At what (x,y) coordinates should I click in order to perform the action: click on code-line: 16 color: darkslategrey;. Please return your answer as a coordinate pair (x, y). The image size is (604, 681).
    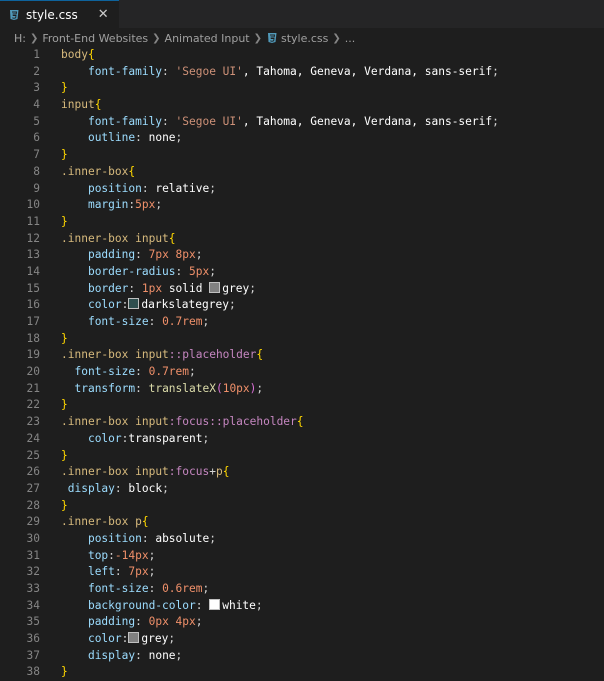
    Looking at the image, I should click on (302, 305).